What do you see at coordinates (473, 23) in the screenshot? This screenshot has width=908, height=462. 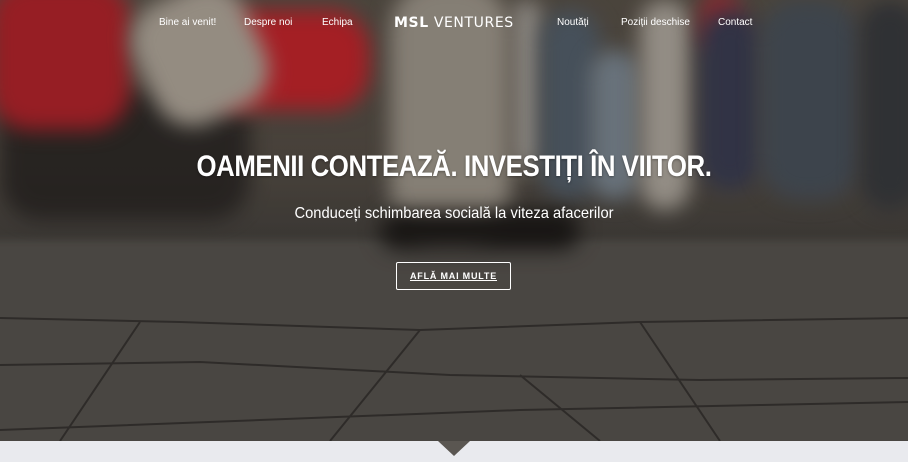 I see `logo-text: VENTURES` at bounding box center [473, 23].